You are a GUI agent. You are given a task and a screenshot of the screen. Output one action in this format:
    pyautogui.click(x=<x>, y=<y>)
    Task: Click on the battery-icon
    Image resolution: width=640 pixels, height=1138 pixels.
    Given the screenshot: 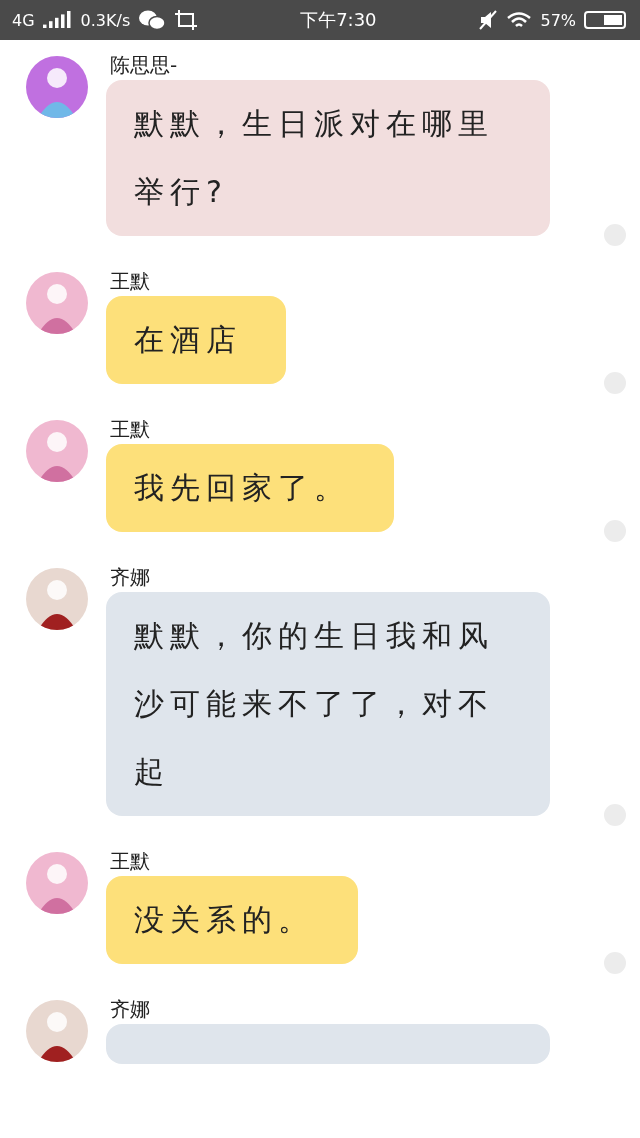 What is the action you would take?
    pyautogui.click(x=606, y=20)
    